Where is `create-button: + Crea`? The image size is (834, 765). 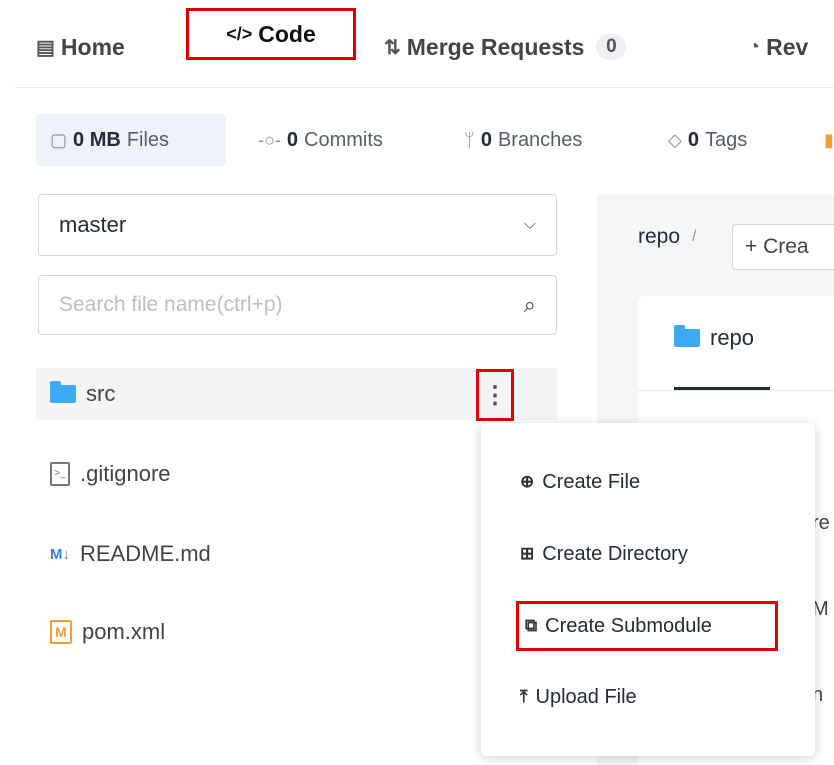
create-button: + Crea is located at coordinates (783, 247).